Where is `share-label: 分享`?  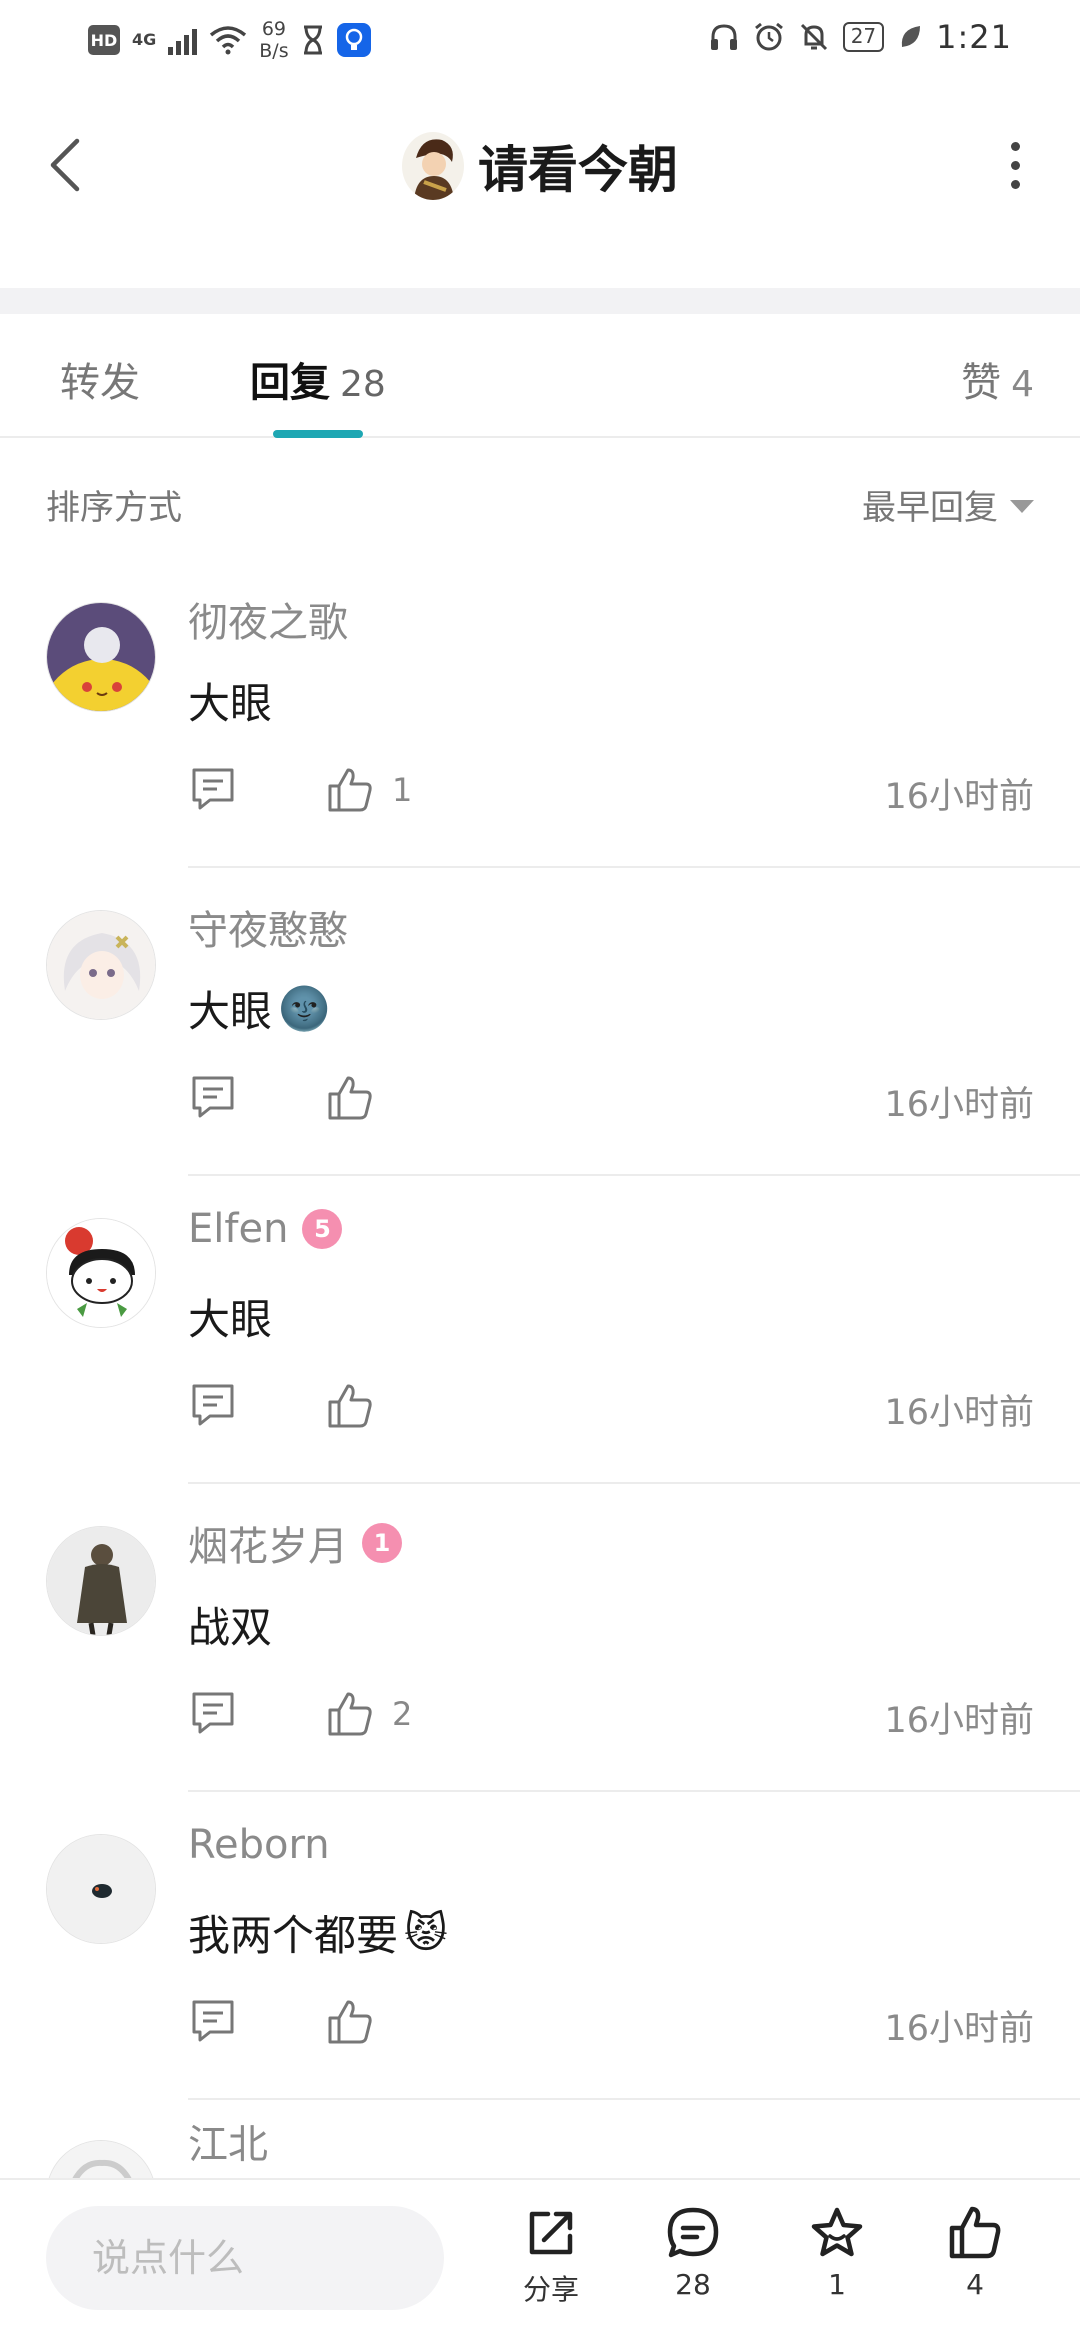
share-label: 分享 is located at coordinates (550, 2289).